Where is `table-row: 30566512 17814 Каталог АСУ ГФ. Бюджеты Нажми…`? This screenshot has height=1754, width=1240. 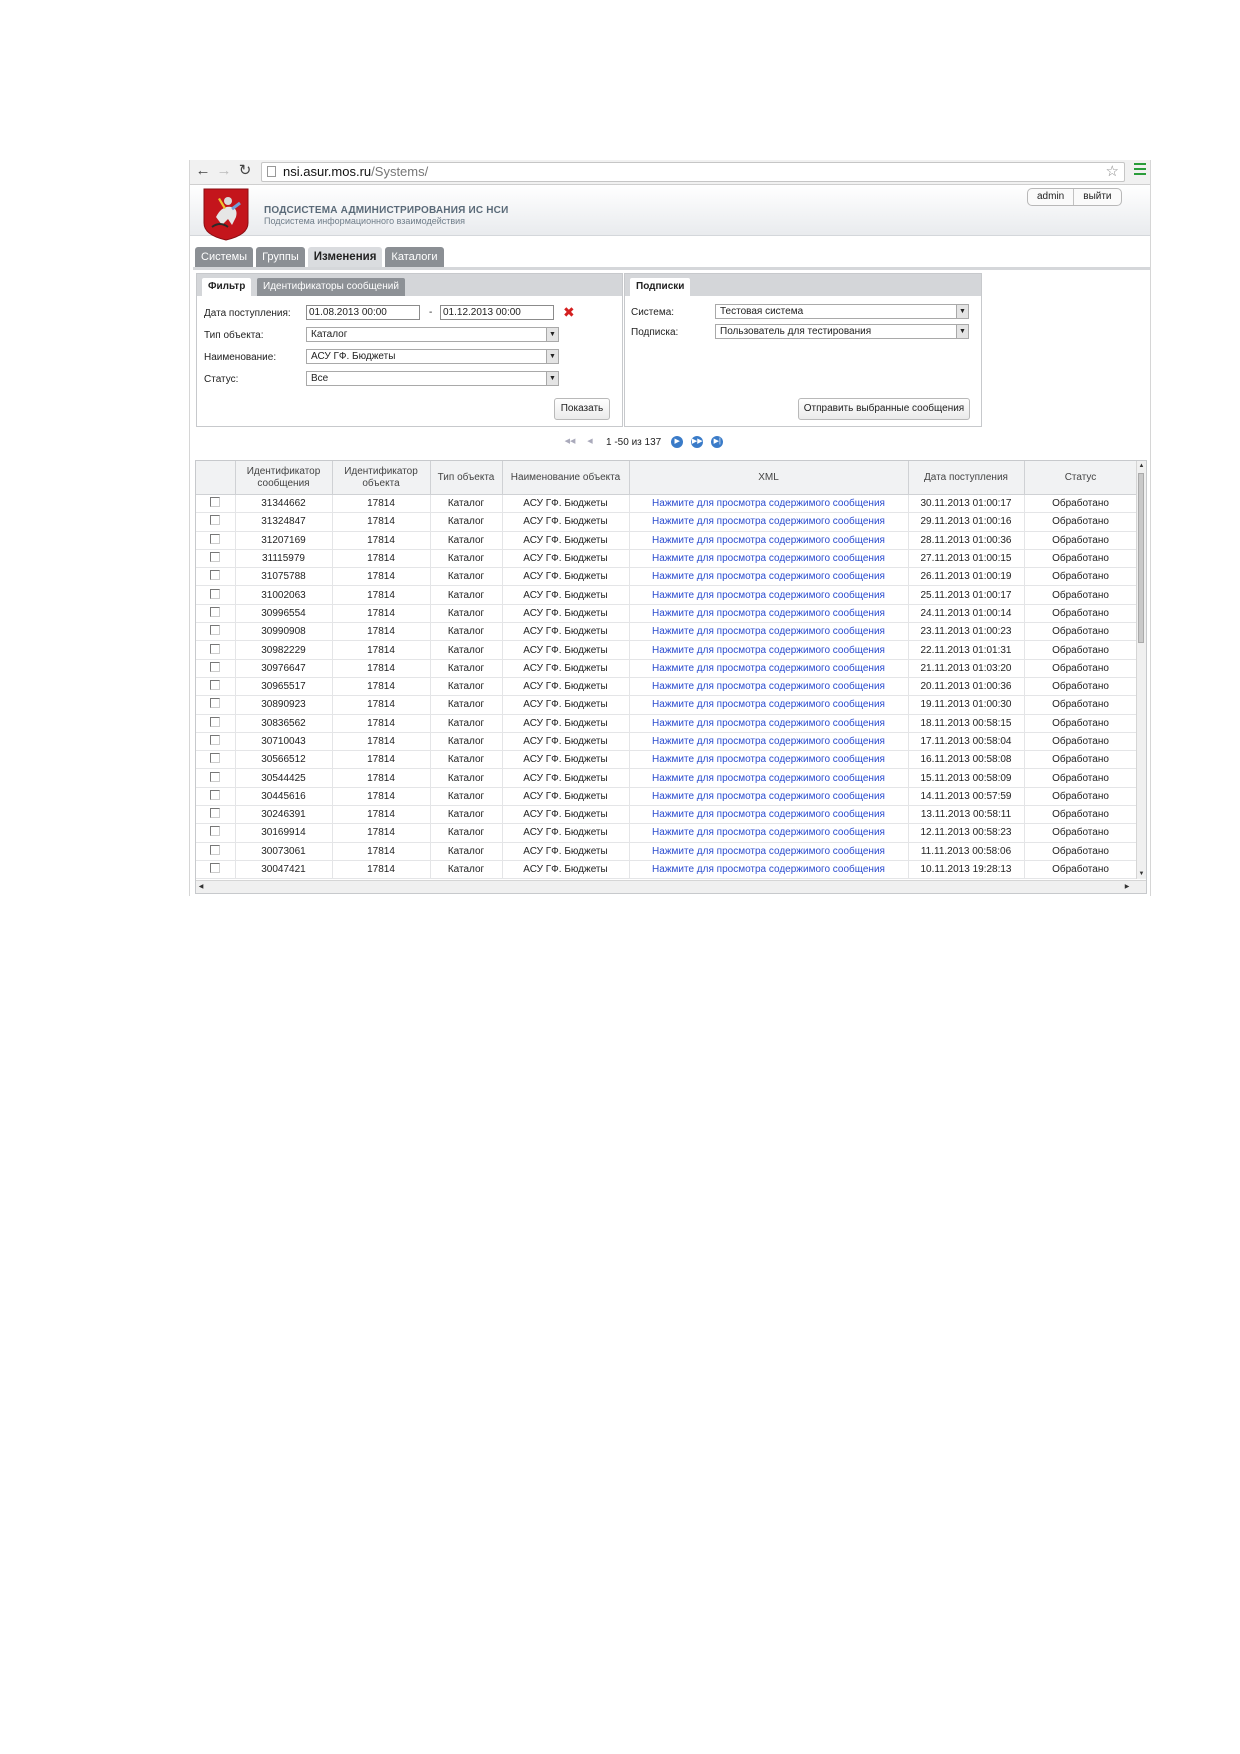
table-row: 30566512 17814 Каталог АСУ ГФ. Бюджеты Нажми… is located at coordinates (667, 760).